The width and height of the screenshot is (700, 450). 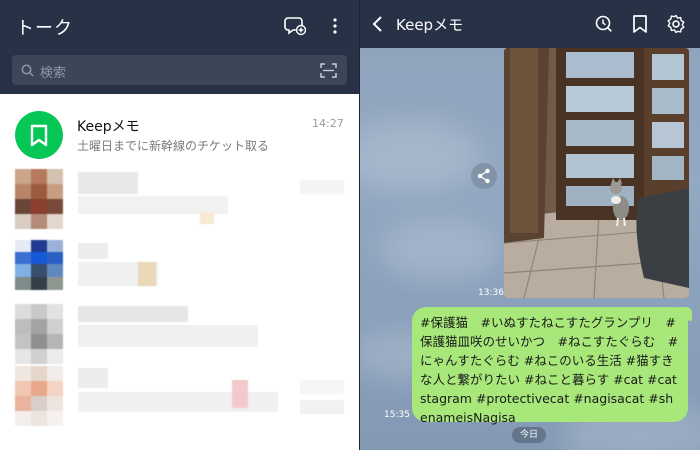 I want to click on share-icon, so click(x=484, y=176).